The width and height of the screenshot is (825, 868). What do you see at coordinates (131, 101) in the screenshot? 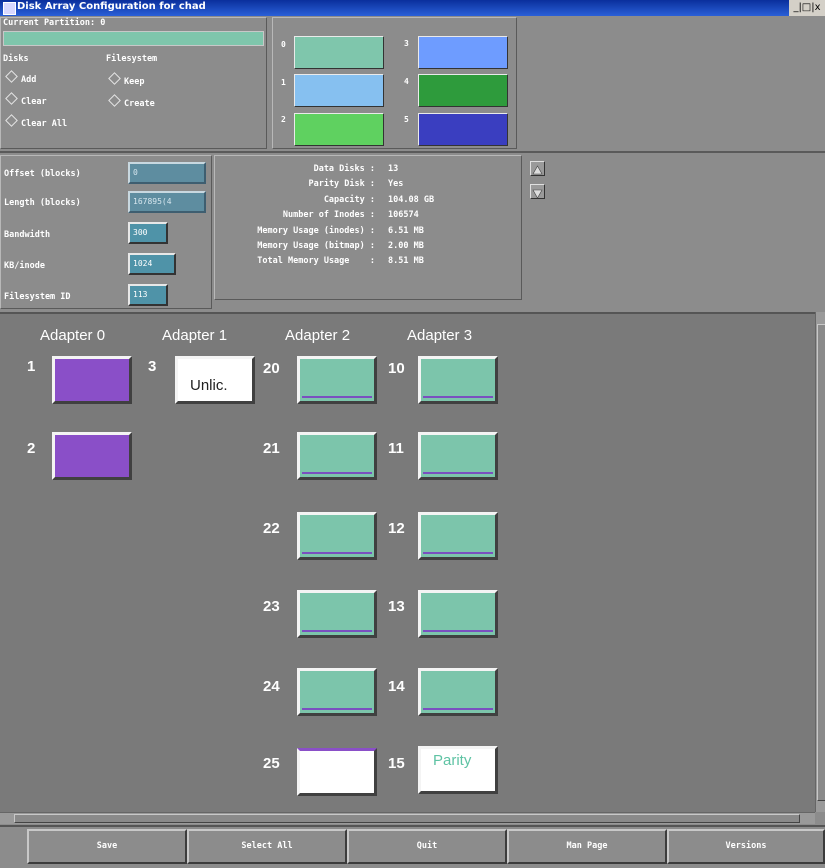
I see `filesystem-create-radio: Create` at bounding box center [131, 101].